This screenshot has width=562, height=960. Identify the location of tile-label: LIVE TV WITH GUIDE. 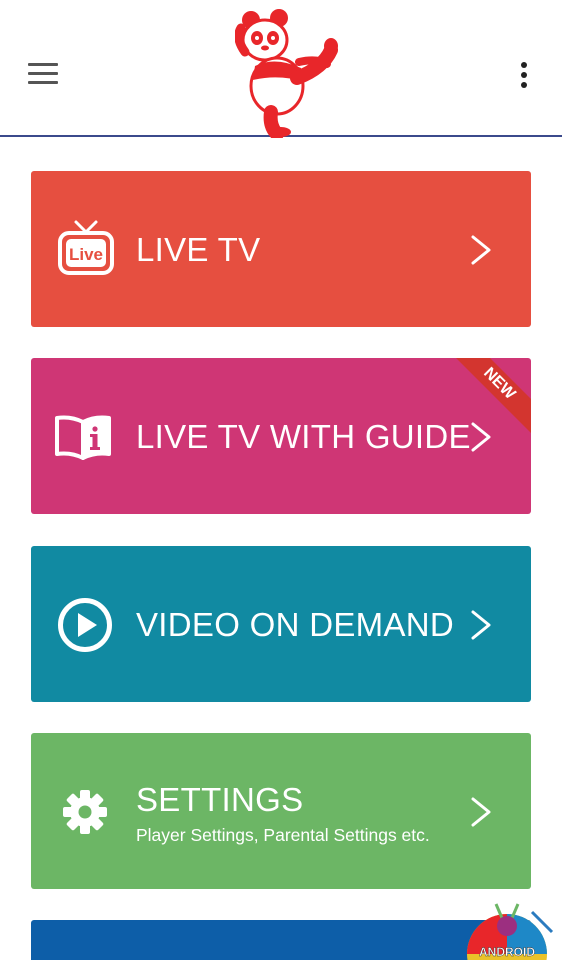
(303, 436).